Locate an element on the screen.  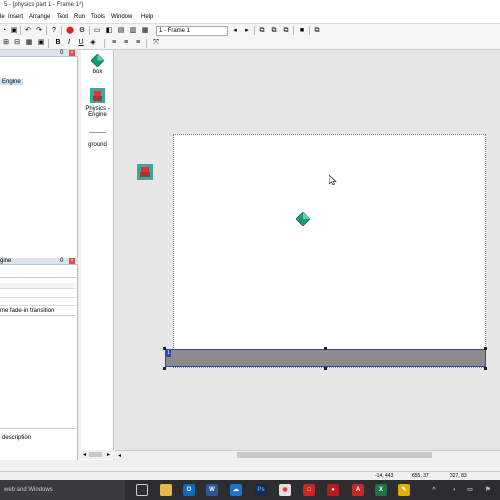
redo-icon: ↷ is located at coordinates (39, 31).